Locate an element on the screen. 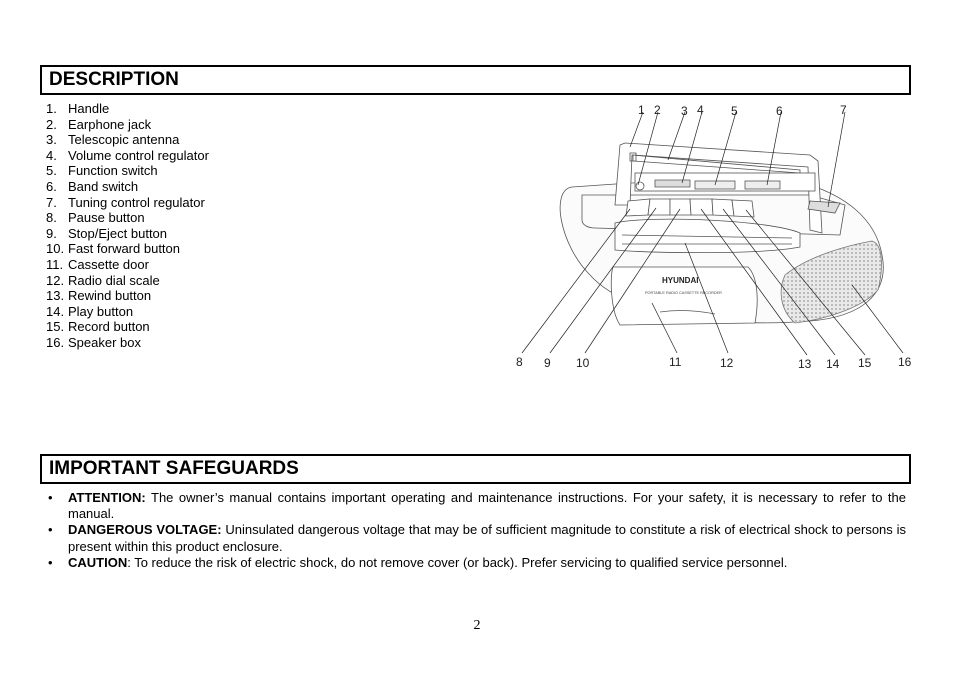 This screenshot has height=675, width=954. safeguards-title: IMPORTANT SAFEGUARDS is located at coordinates (174, 468).